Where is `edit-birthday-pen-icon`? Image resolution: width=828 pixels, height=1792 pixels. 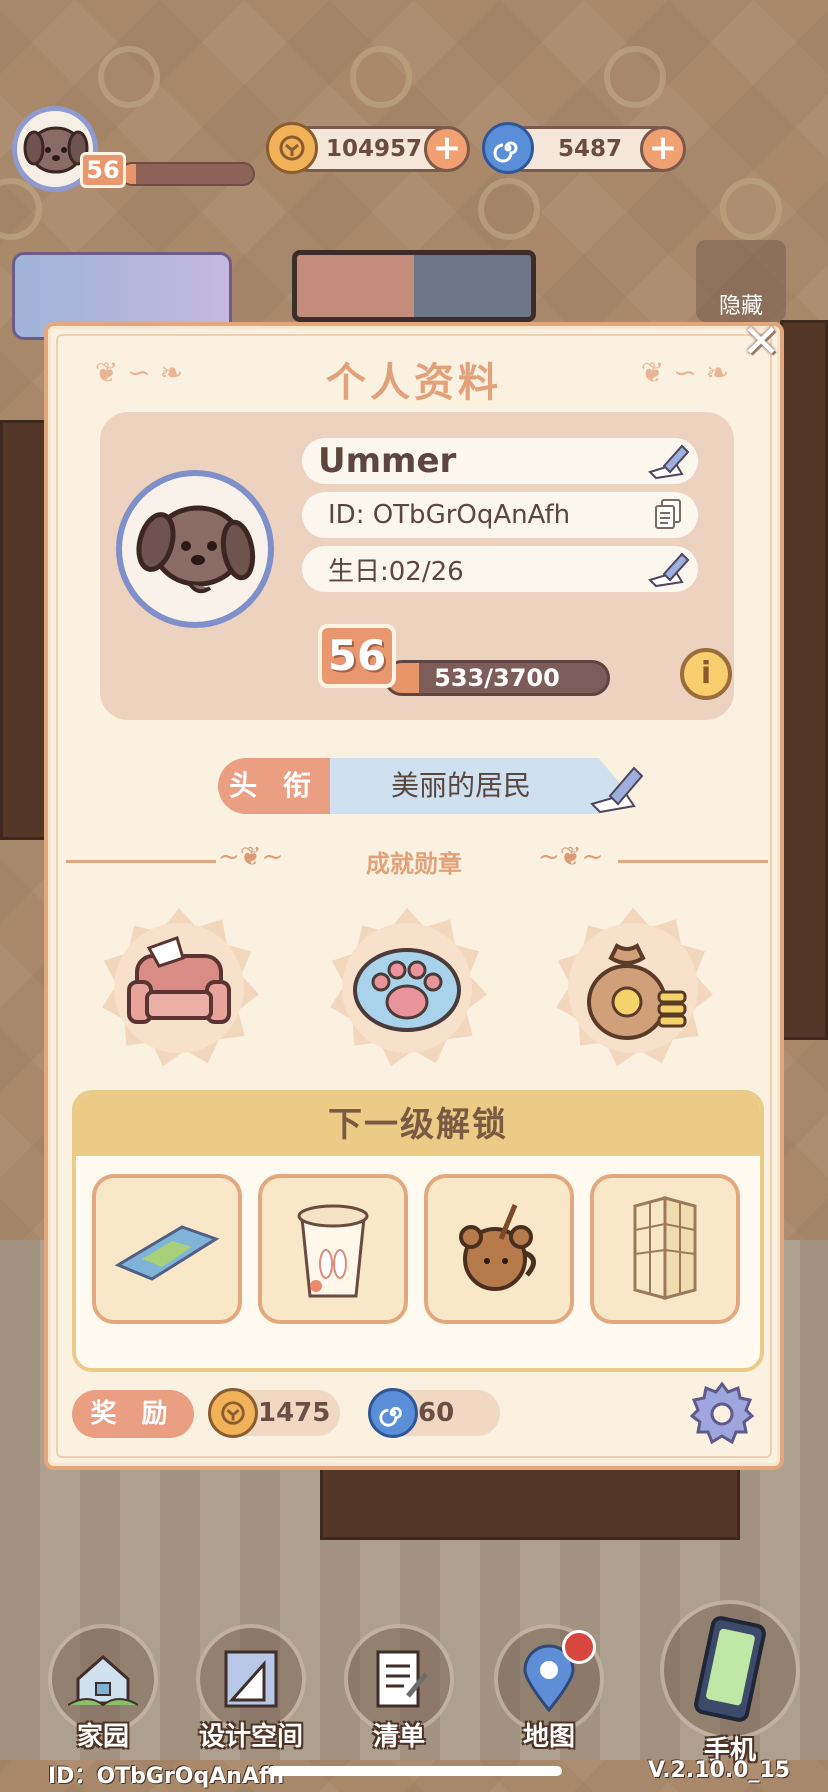 edit-birthday-pen-icon is located at coordinates (668, 569).